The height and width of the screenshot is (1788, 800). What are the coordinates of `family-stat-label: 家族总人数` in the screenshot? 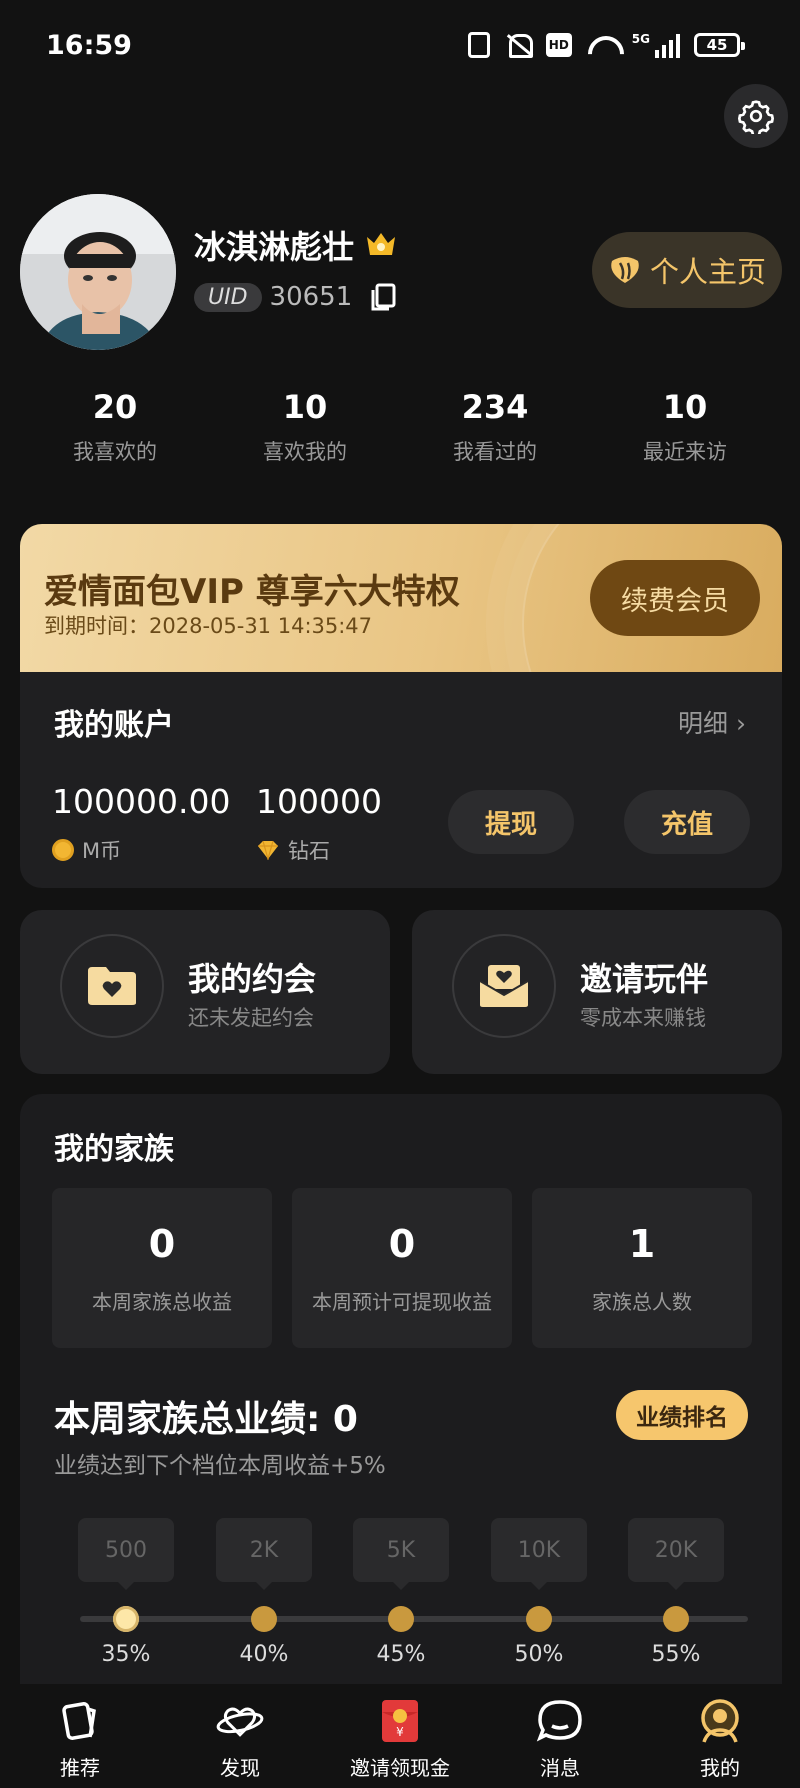 It's located at (642, 1302).